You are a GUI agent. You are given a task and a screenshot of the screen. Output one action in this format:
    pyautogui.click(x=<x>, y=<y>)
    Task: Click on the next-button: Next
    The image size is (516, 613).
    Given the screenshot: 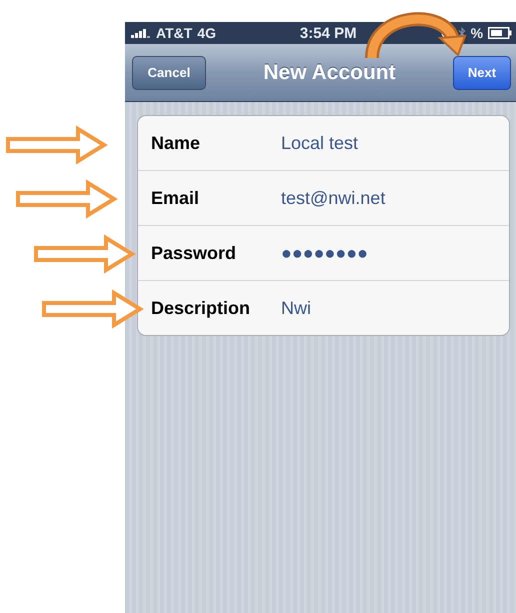 What is the action you would take?
    pyautogui.click(x=481, y=73)
    